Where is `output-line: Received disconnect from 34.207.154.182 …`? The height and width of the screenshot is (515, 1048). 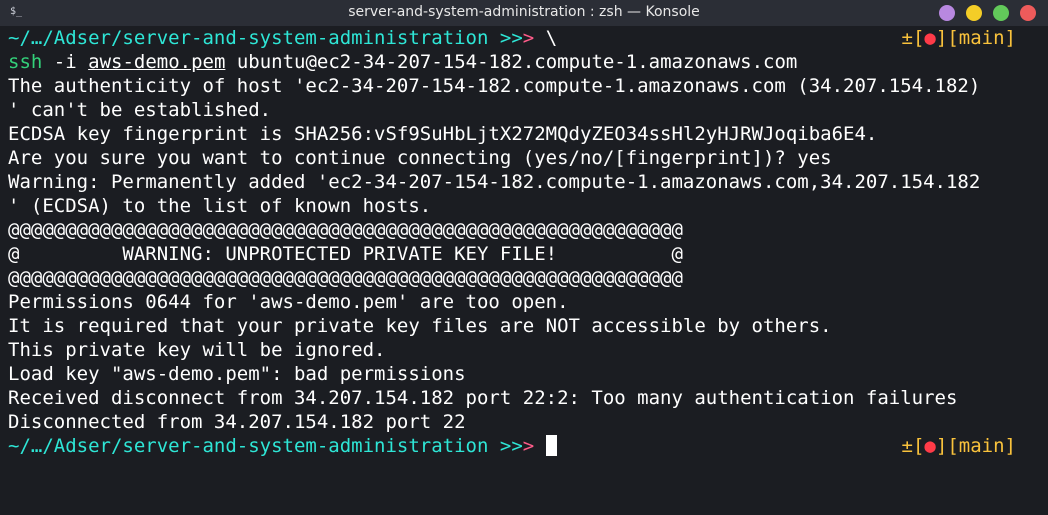
output-line: Received disconnect from 34.207.154.182 … is located at coordinates (483, 398).